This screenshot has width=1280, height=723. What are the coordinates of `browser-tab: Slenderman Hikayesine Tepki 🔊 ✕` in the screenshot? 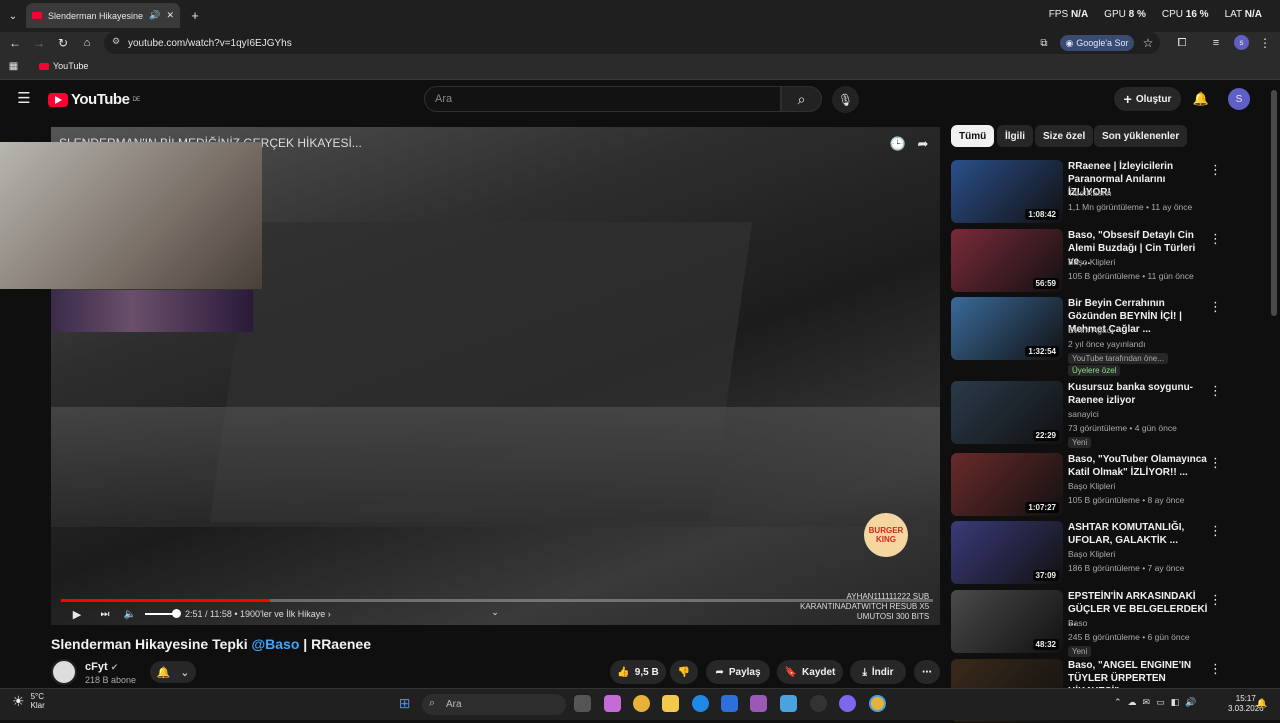 It's located at (103, 15).